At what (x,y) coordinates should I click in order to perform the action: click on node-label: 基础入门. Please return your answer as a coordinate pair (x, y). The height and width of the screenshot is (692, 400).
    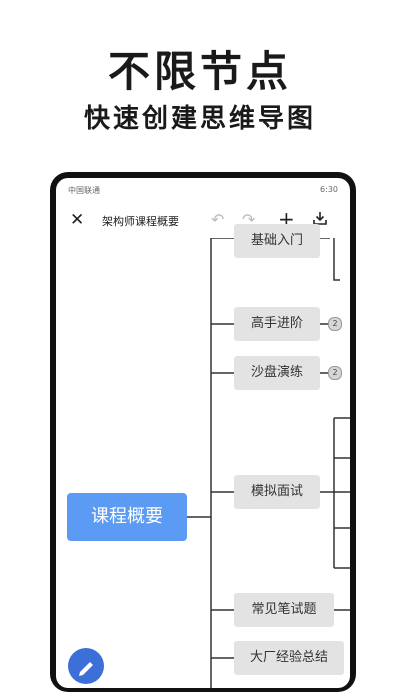
    Looking at the image, I should click on (276, 240).